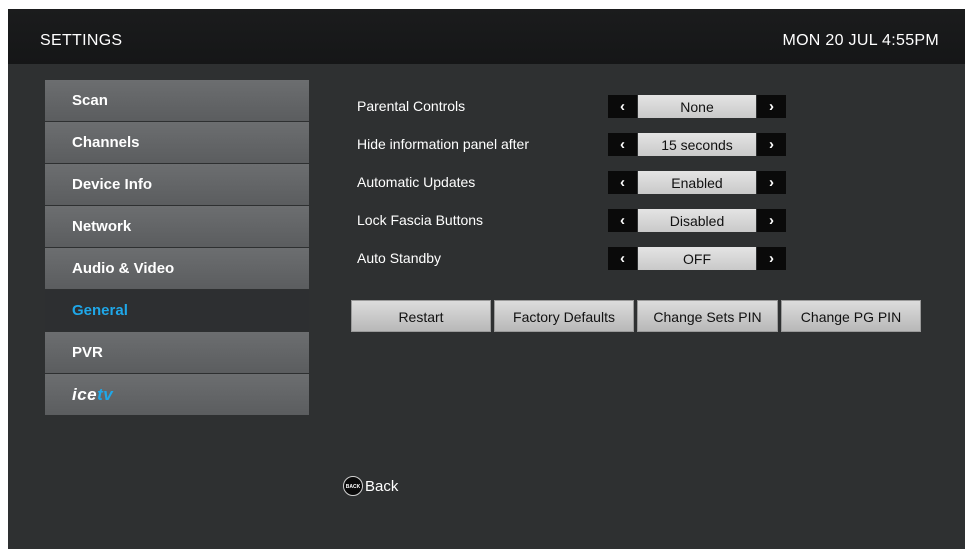  I want to click on restart-button: Restart, so click(421, 316).